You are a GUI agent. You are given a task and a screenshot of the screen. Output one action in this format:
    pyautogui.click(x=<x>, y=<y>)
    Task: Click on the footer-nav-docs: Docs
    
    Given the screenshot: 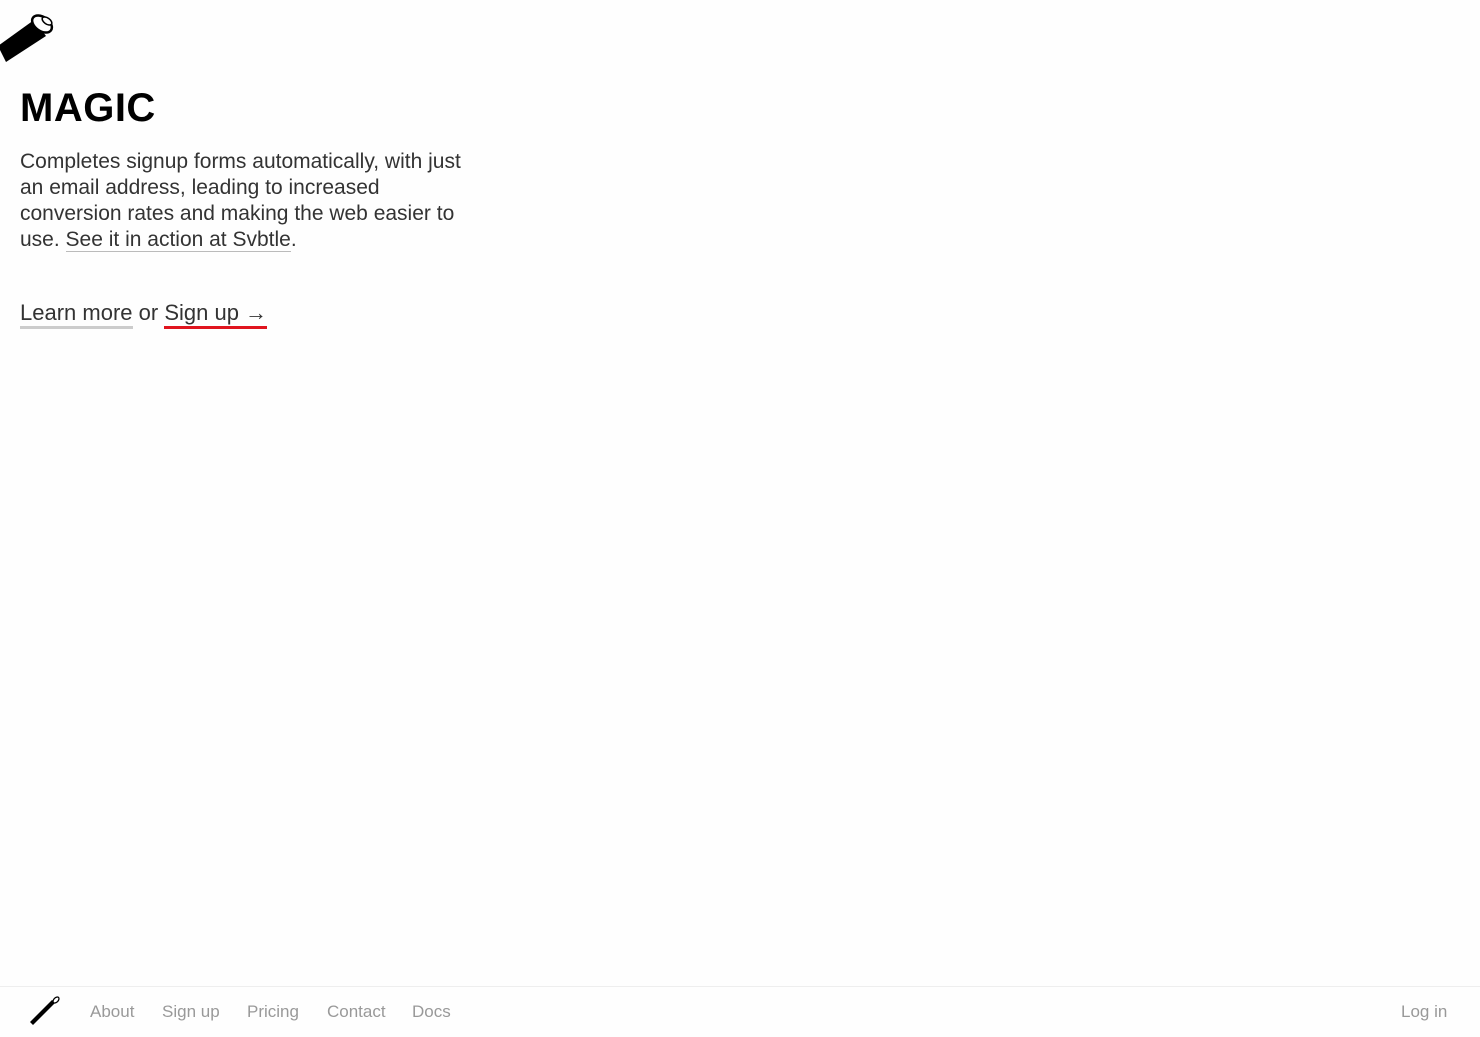 What is the action you would take?
    pyautogui.click(x=431, y=1012)
    